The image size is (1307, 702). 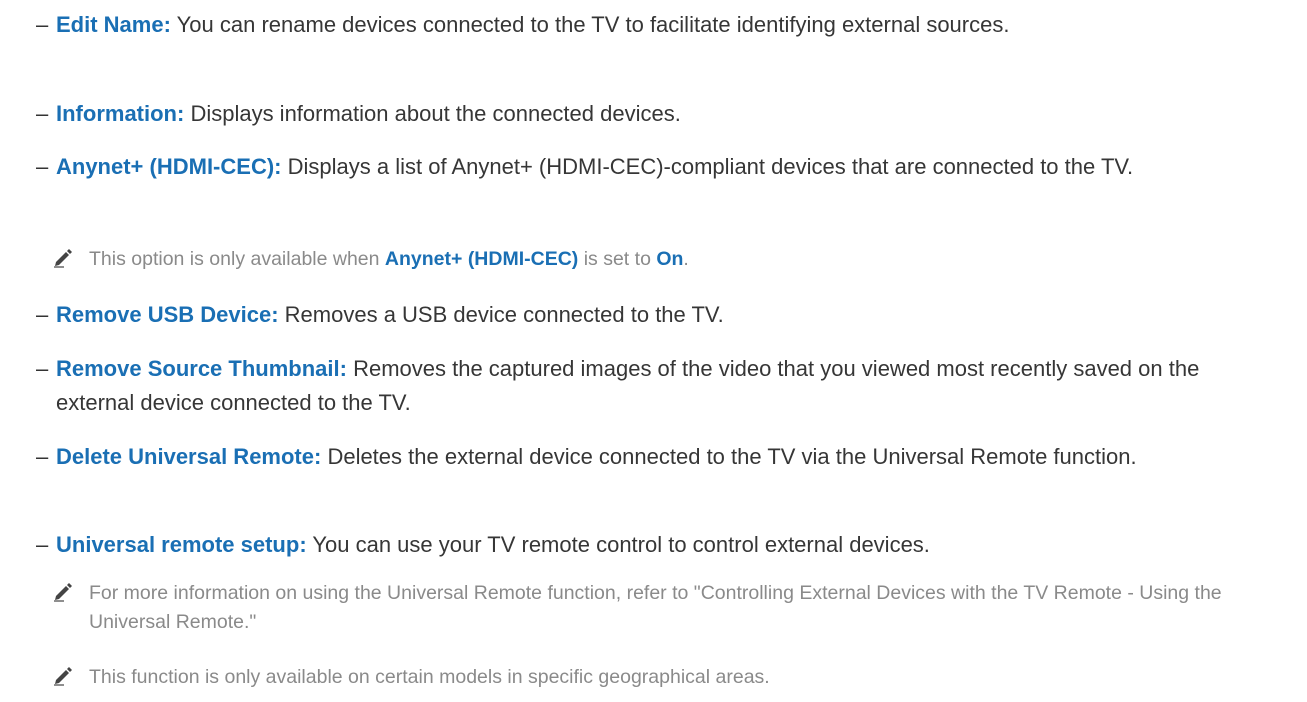 I want to click on term-remove-usb: Remove USB Device, so click(x=164, y=314).